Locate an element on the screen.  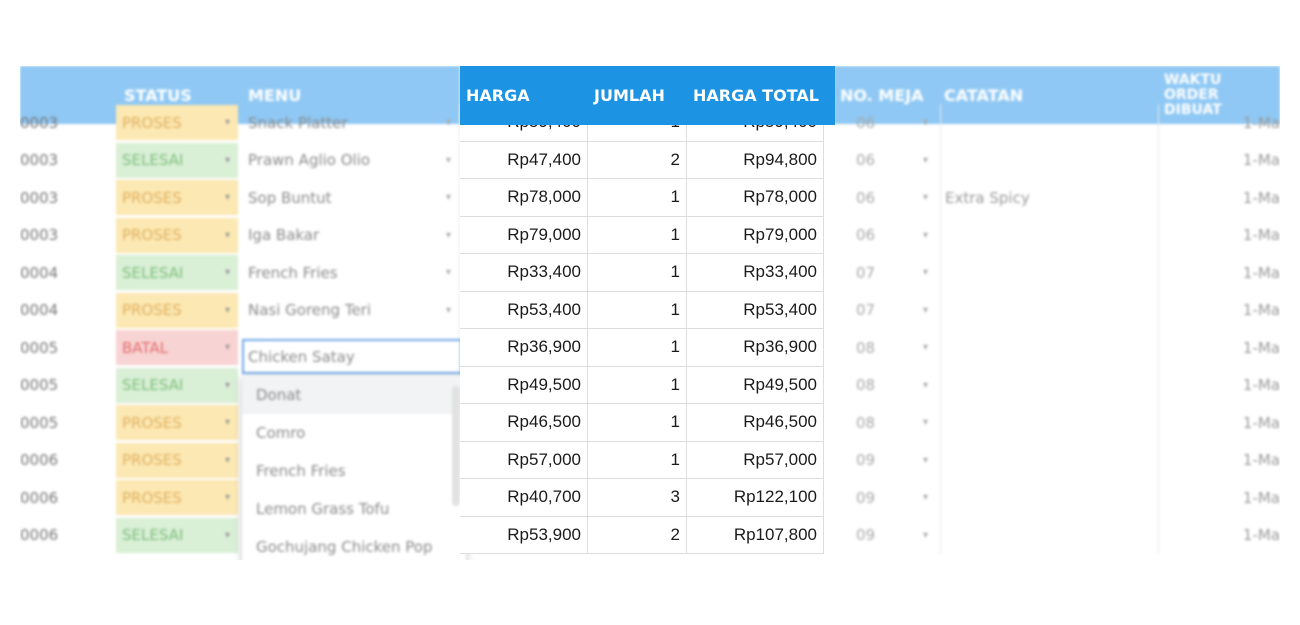
harga-total-cell: Rp46,500 is located at coordinates (755, 423).